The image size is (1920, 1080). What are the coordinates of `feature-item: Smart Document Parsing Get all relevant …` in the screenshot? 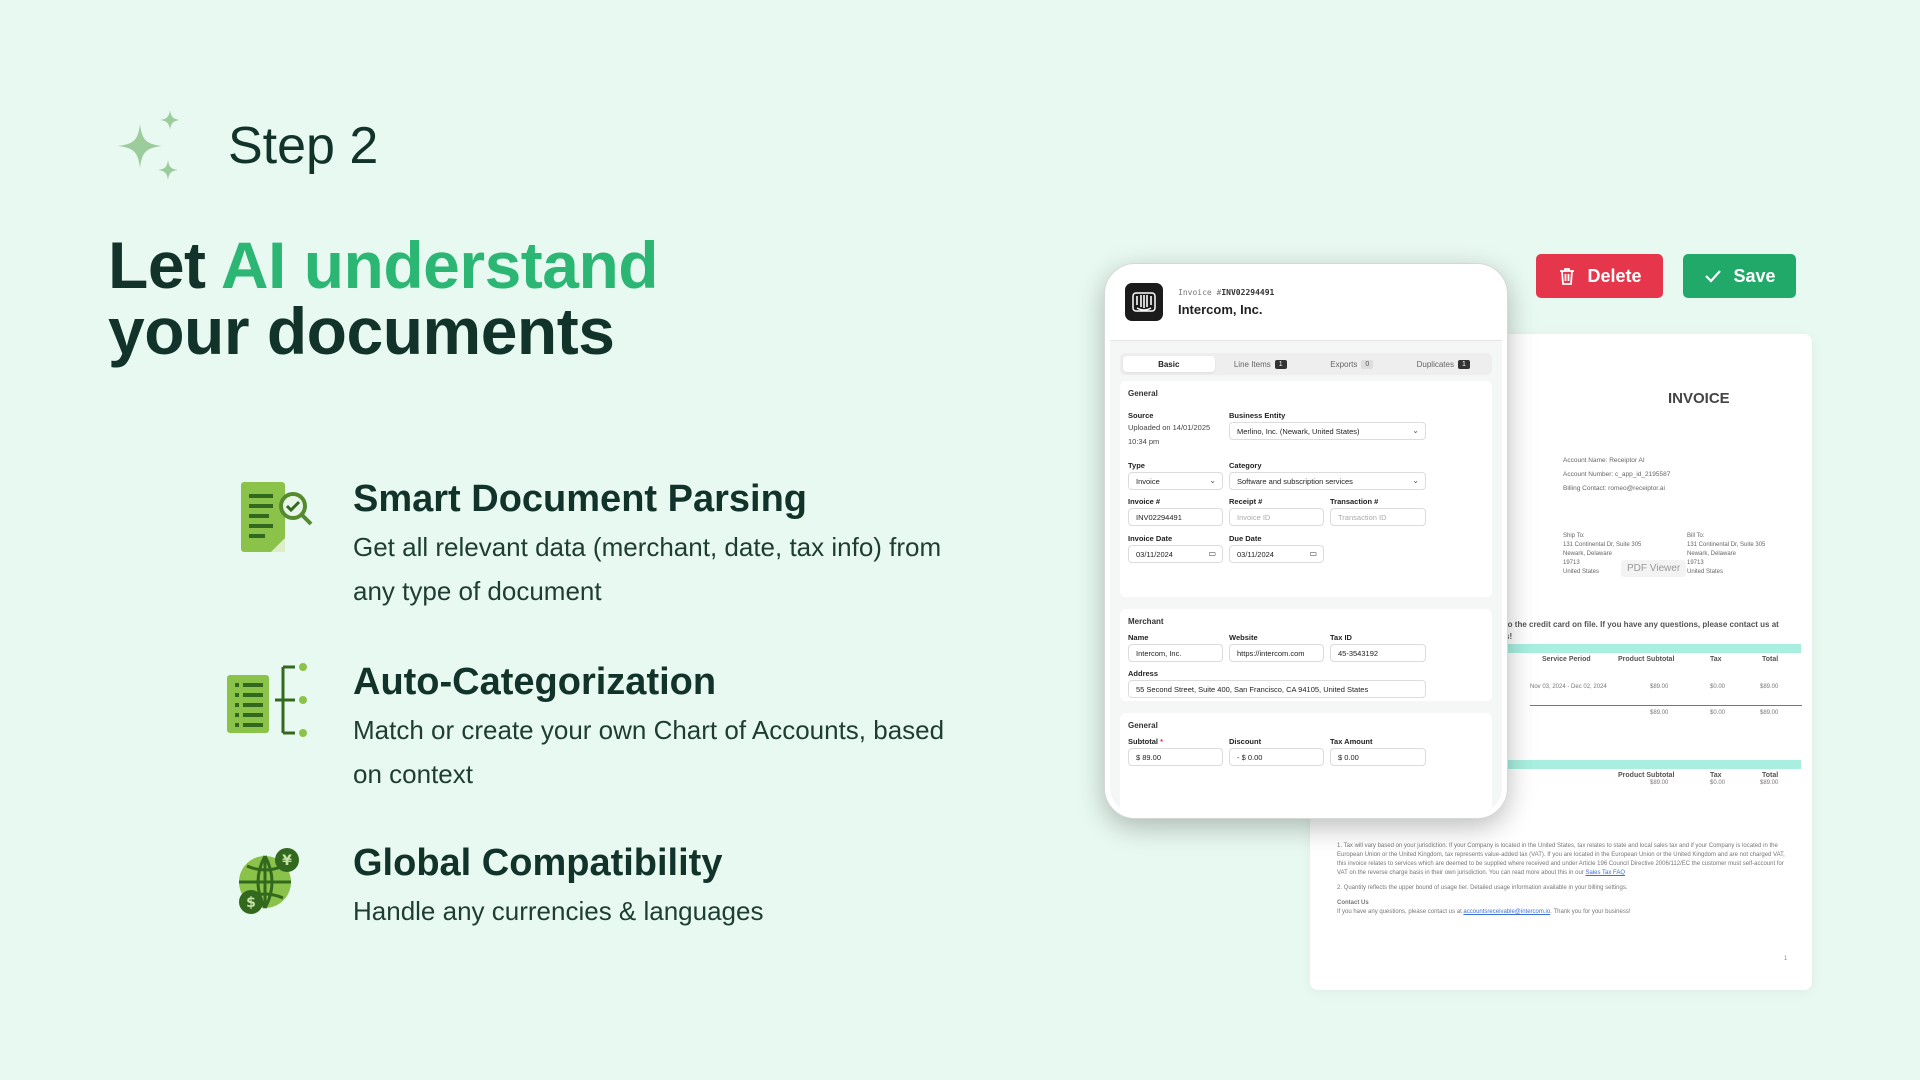 It's located at (605, 545).